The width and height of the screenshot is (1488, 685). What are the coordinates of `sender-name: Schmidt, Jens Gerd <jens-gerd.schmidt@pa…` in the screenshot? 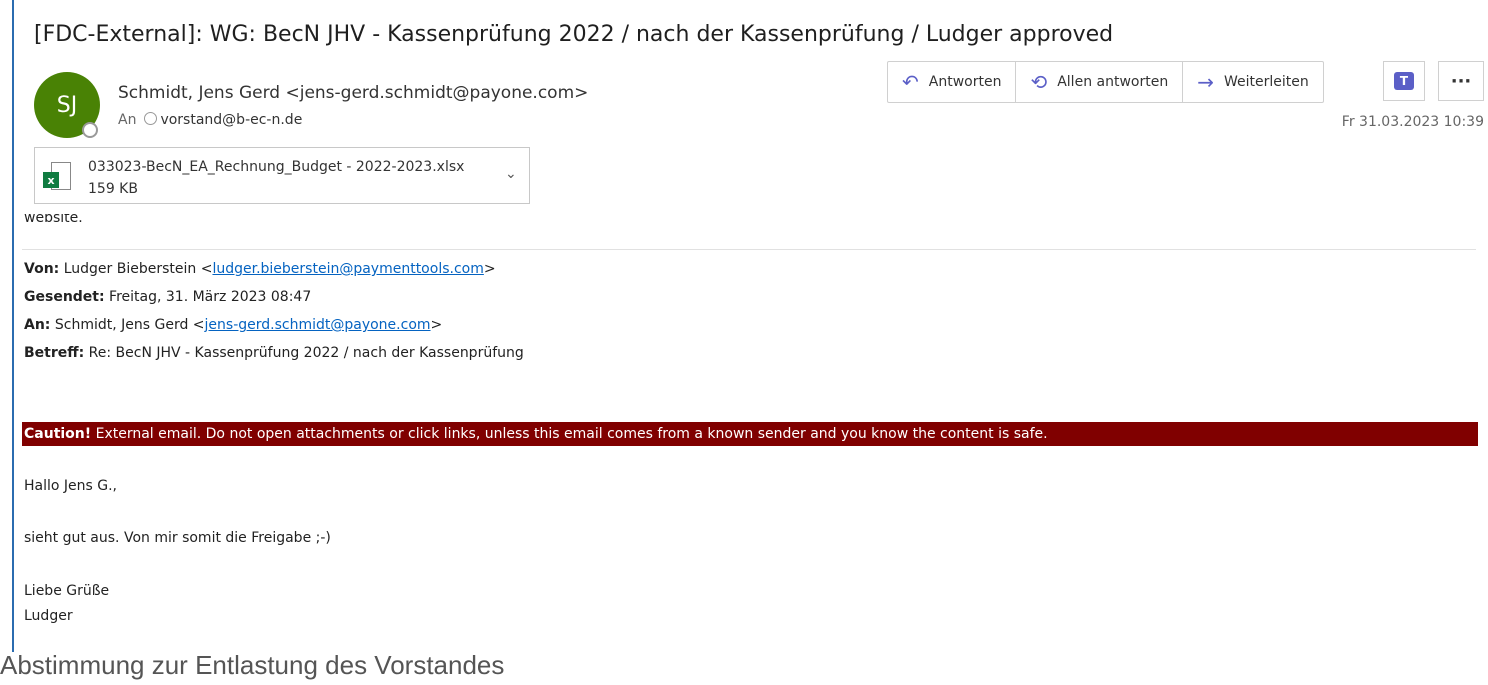 It's located at (353, 93).